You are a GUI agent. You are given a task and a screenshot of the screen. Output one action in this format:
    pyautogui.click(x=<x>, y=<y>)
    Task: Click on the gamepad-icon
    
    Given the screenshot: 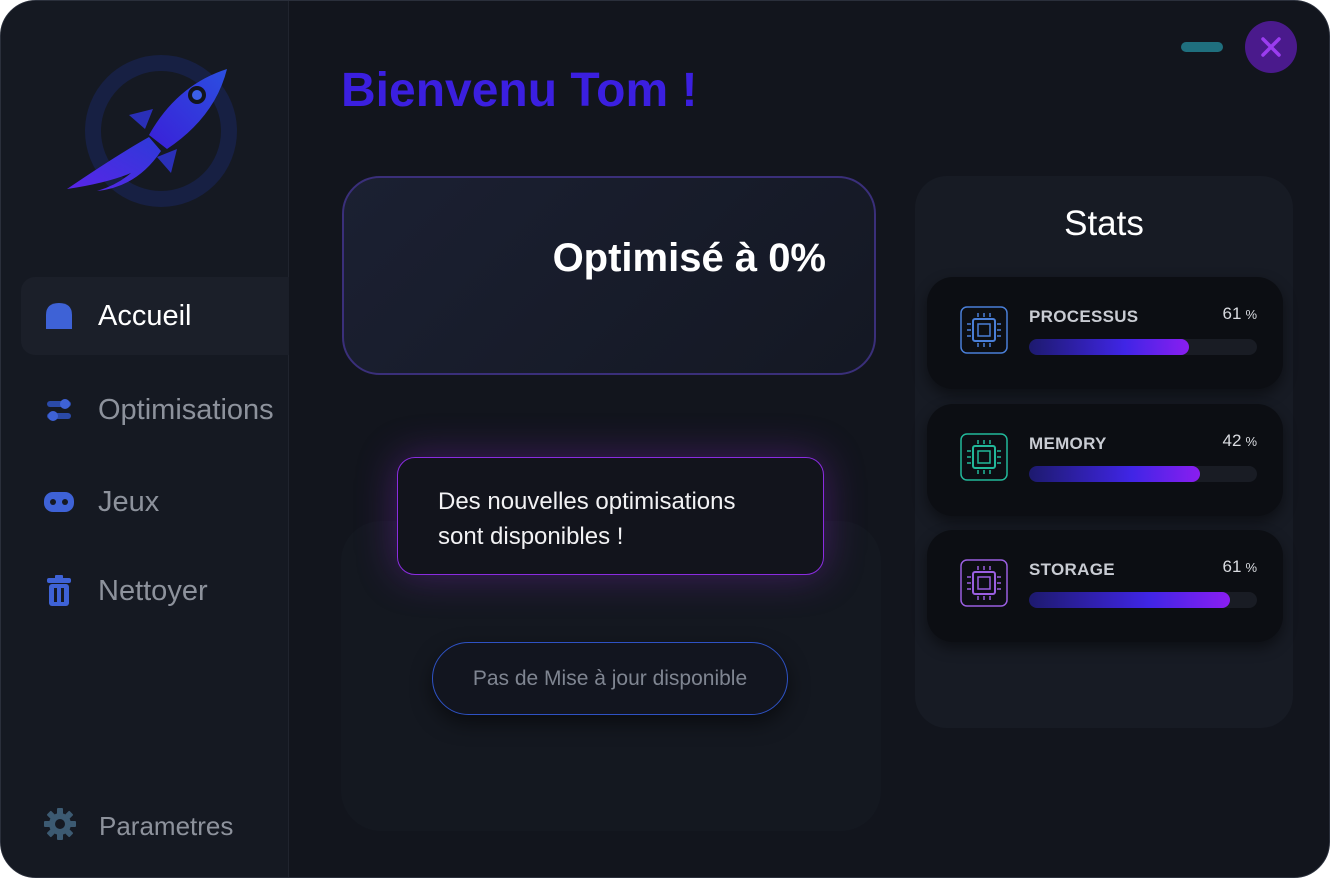 What is the action you would take?
    pyautogui.click(x=59, y=502)
    